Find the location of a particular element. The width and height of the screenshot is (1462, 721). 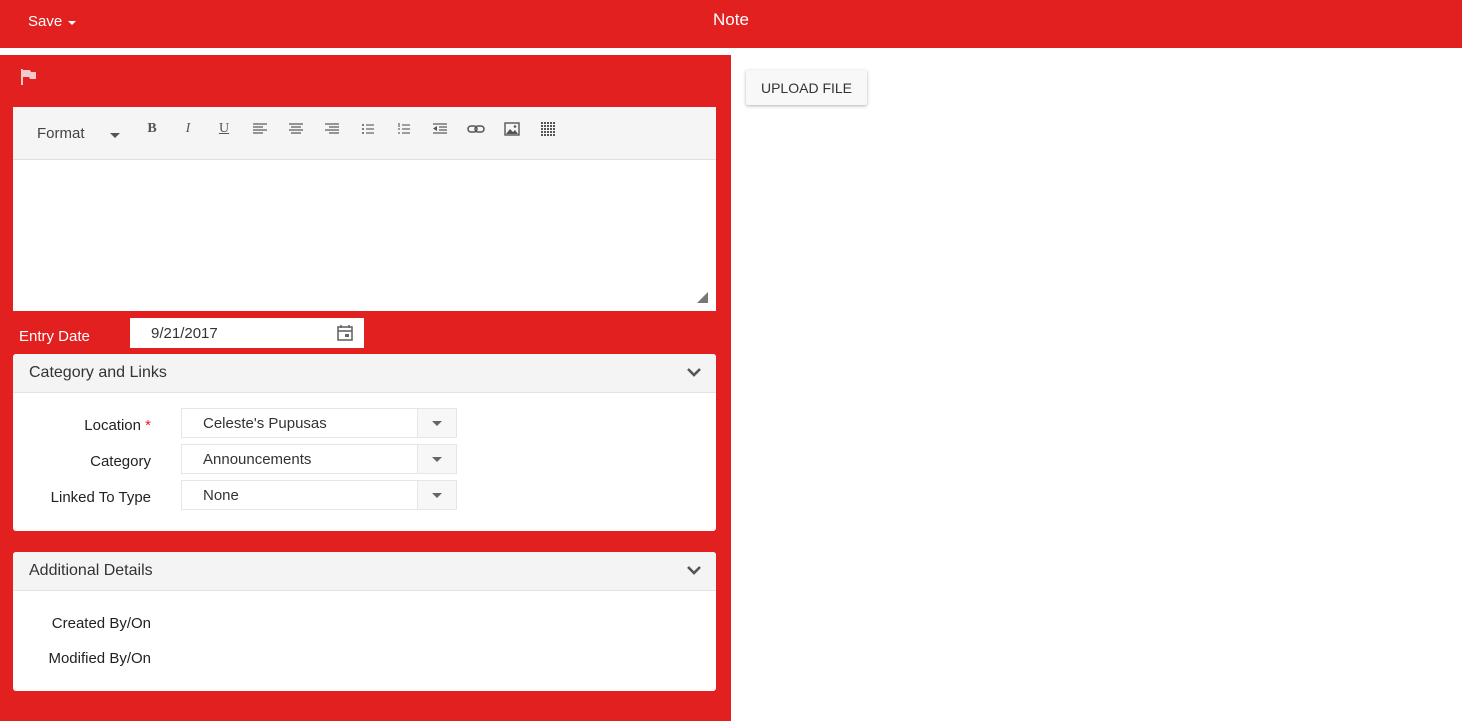

align-right-icon is located at coordinates (332, 129).